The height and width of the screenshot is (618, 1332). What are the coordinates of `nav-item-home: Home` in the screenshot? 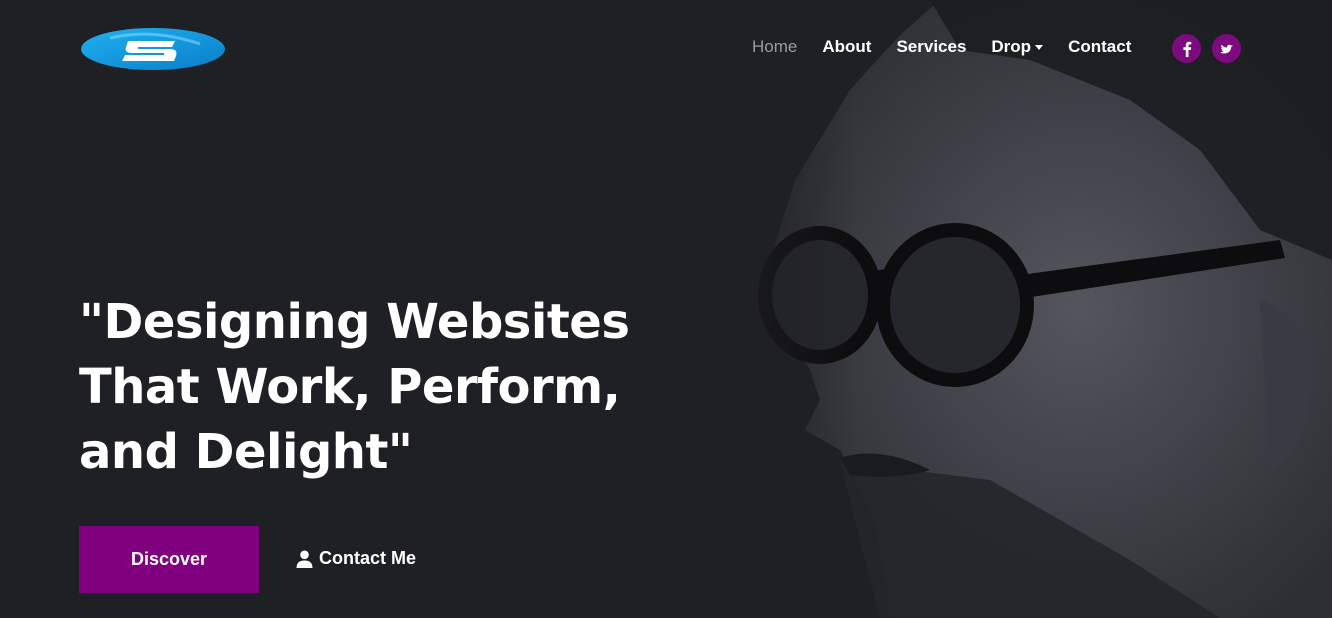 It's located at (774, 47).